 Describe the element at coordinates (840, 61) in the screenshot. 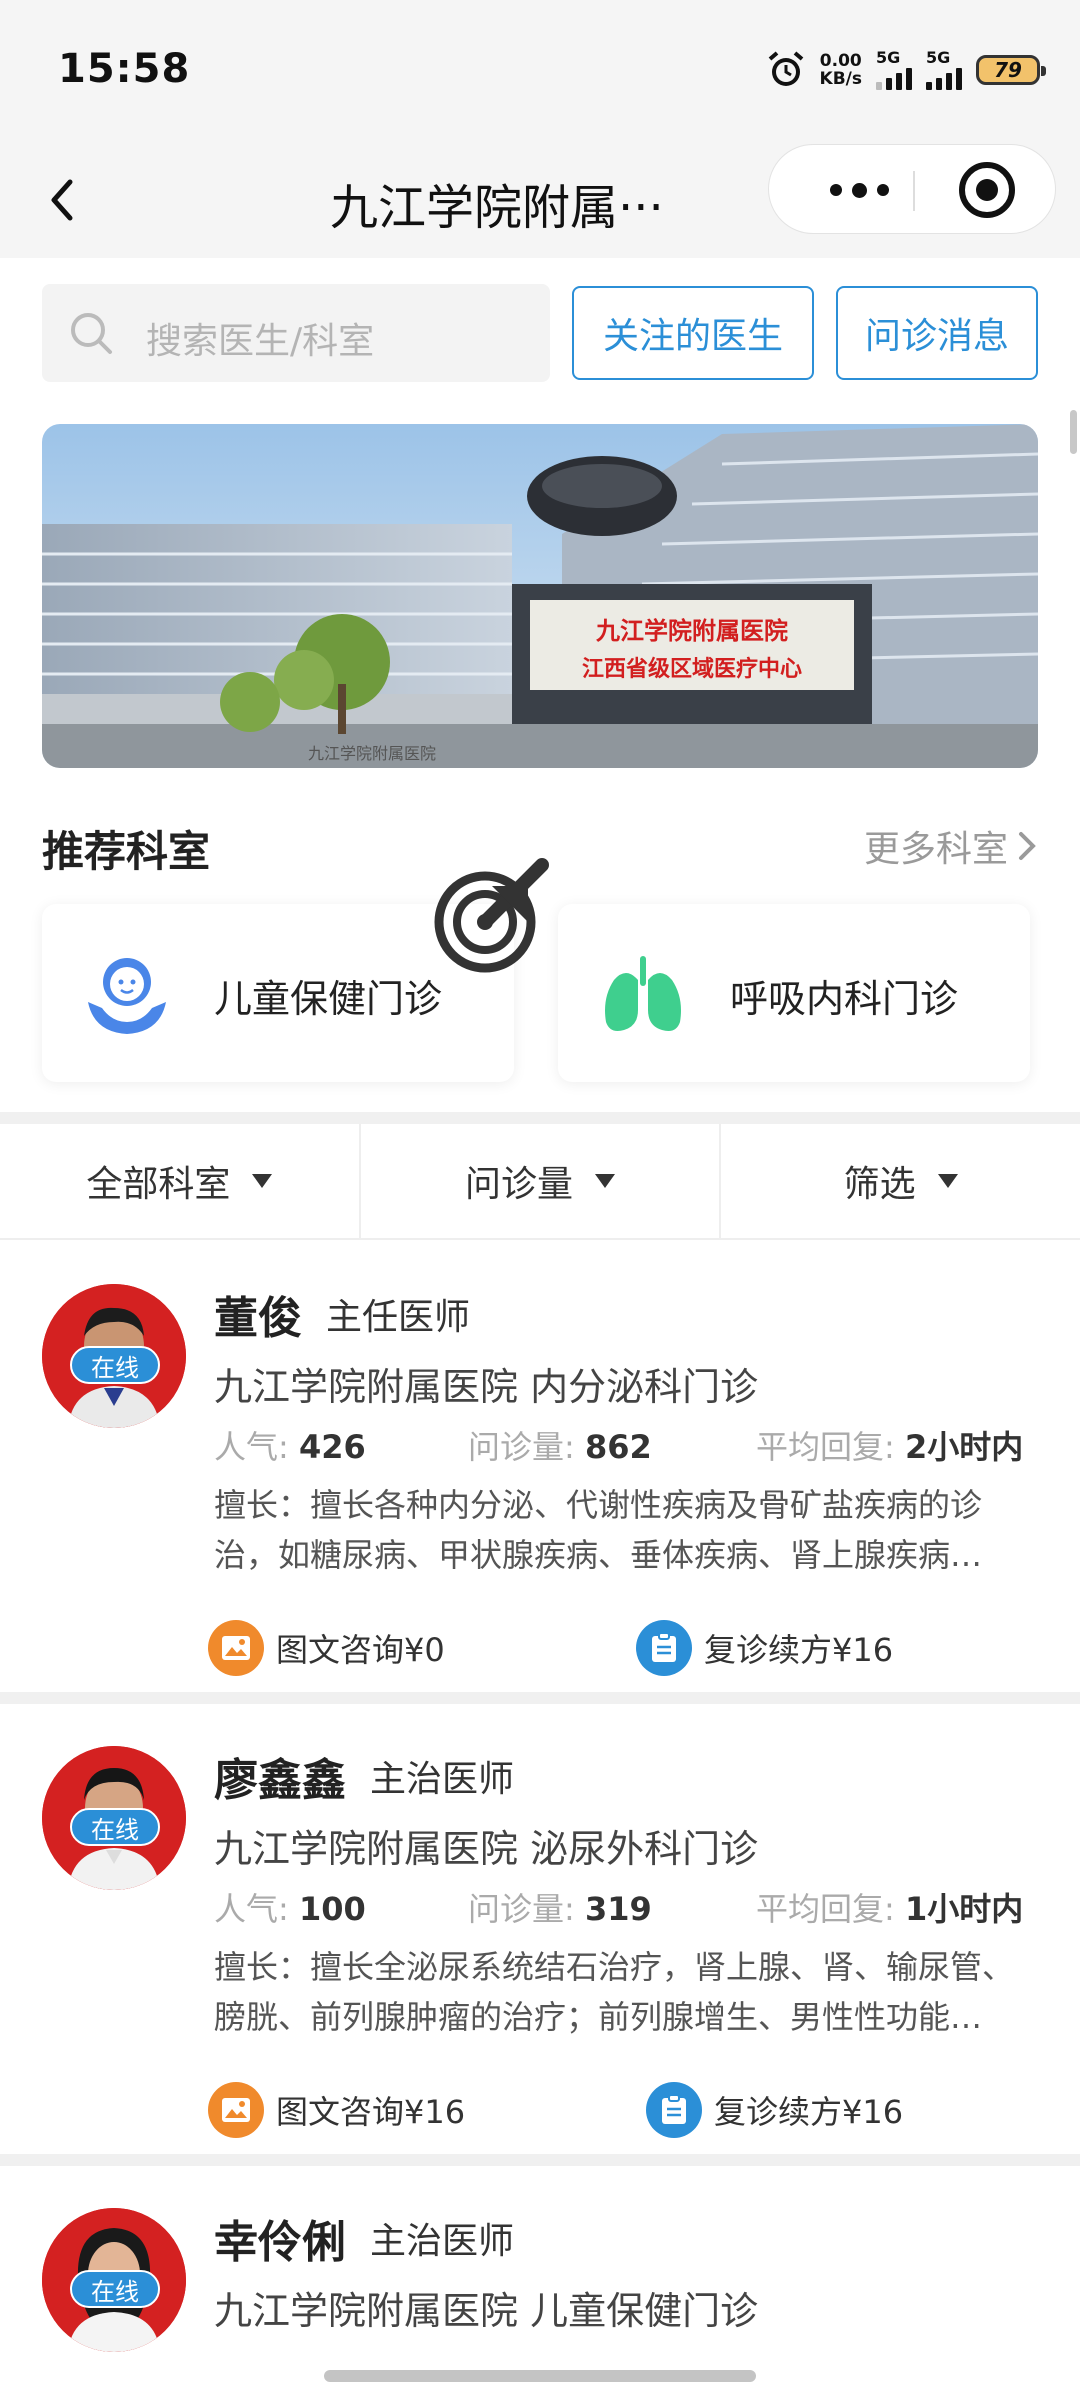

I see `network-speed-value: 0.00` at that location.